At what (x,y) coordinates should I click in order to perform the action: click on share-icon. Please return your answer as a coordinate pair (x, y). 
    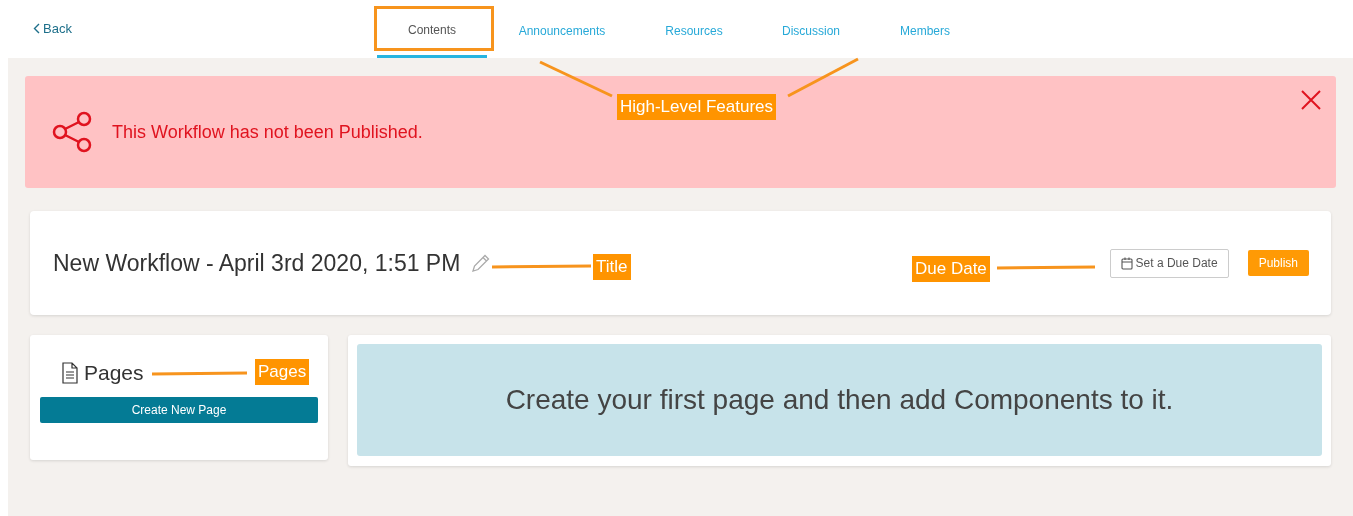
    Looking at the image, I should click on (73, 132).